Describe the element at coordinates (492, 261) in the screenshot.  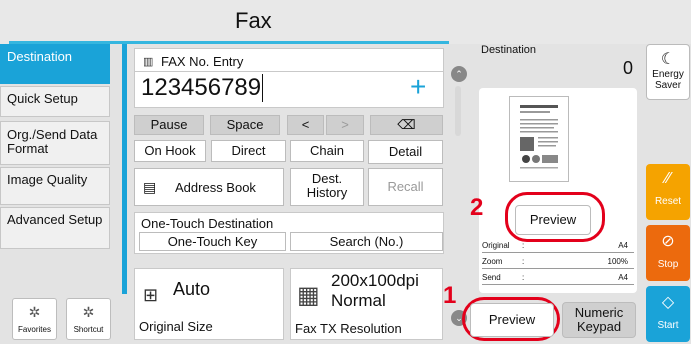
I see `info-label: Zoom` at that location.